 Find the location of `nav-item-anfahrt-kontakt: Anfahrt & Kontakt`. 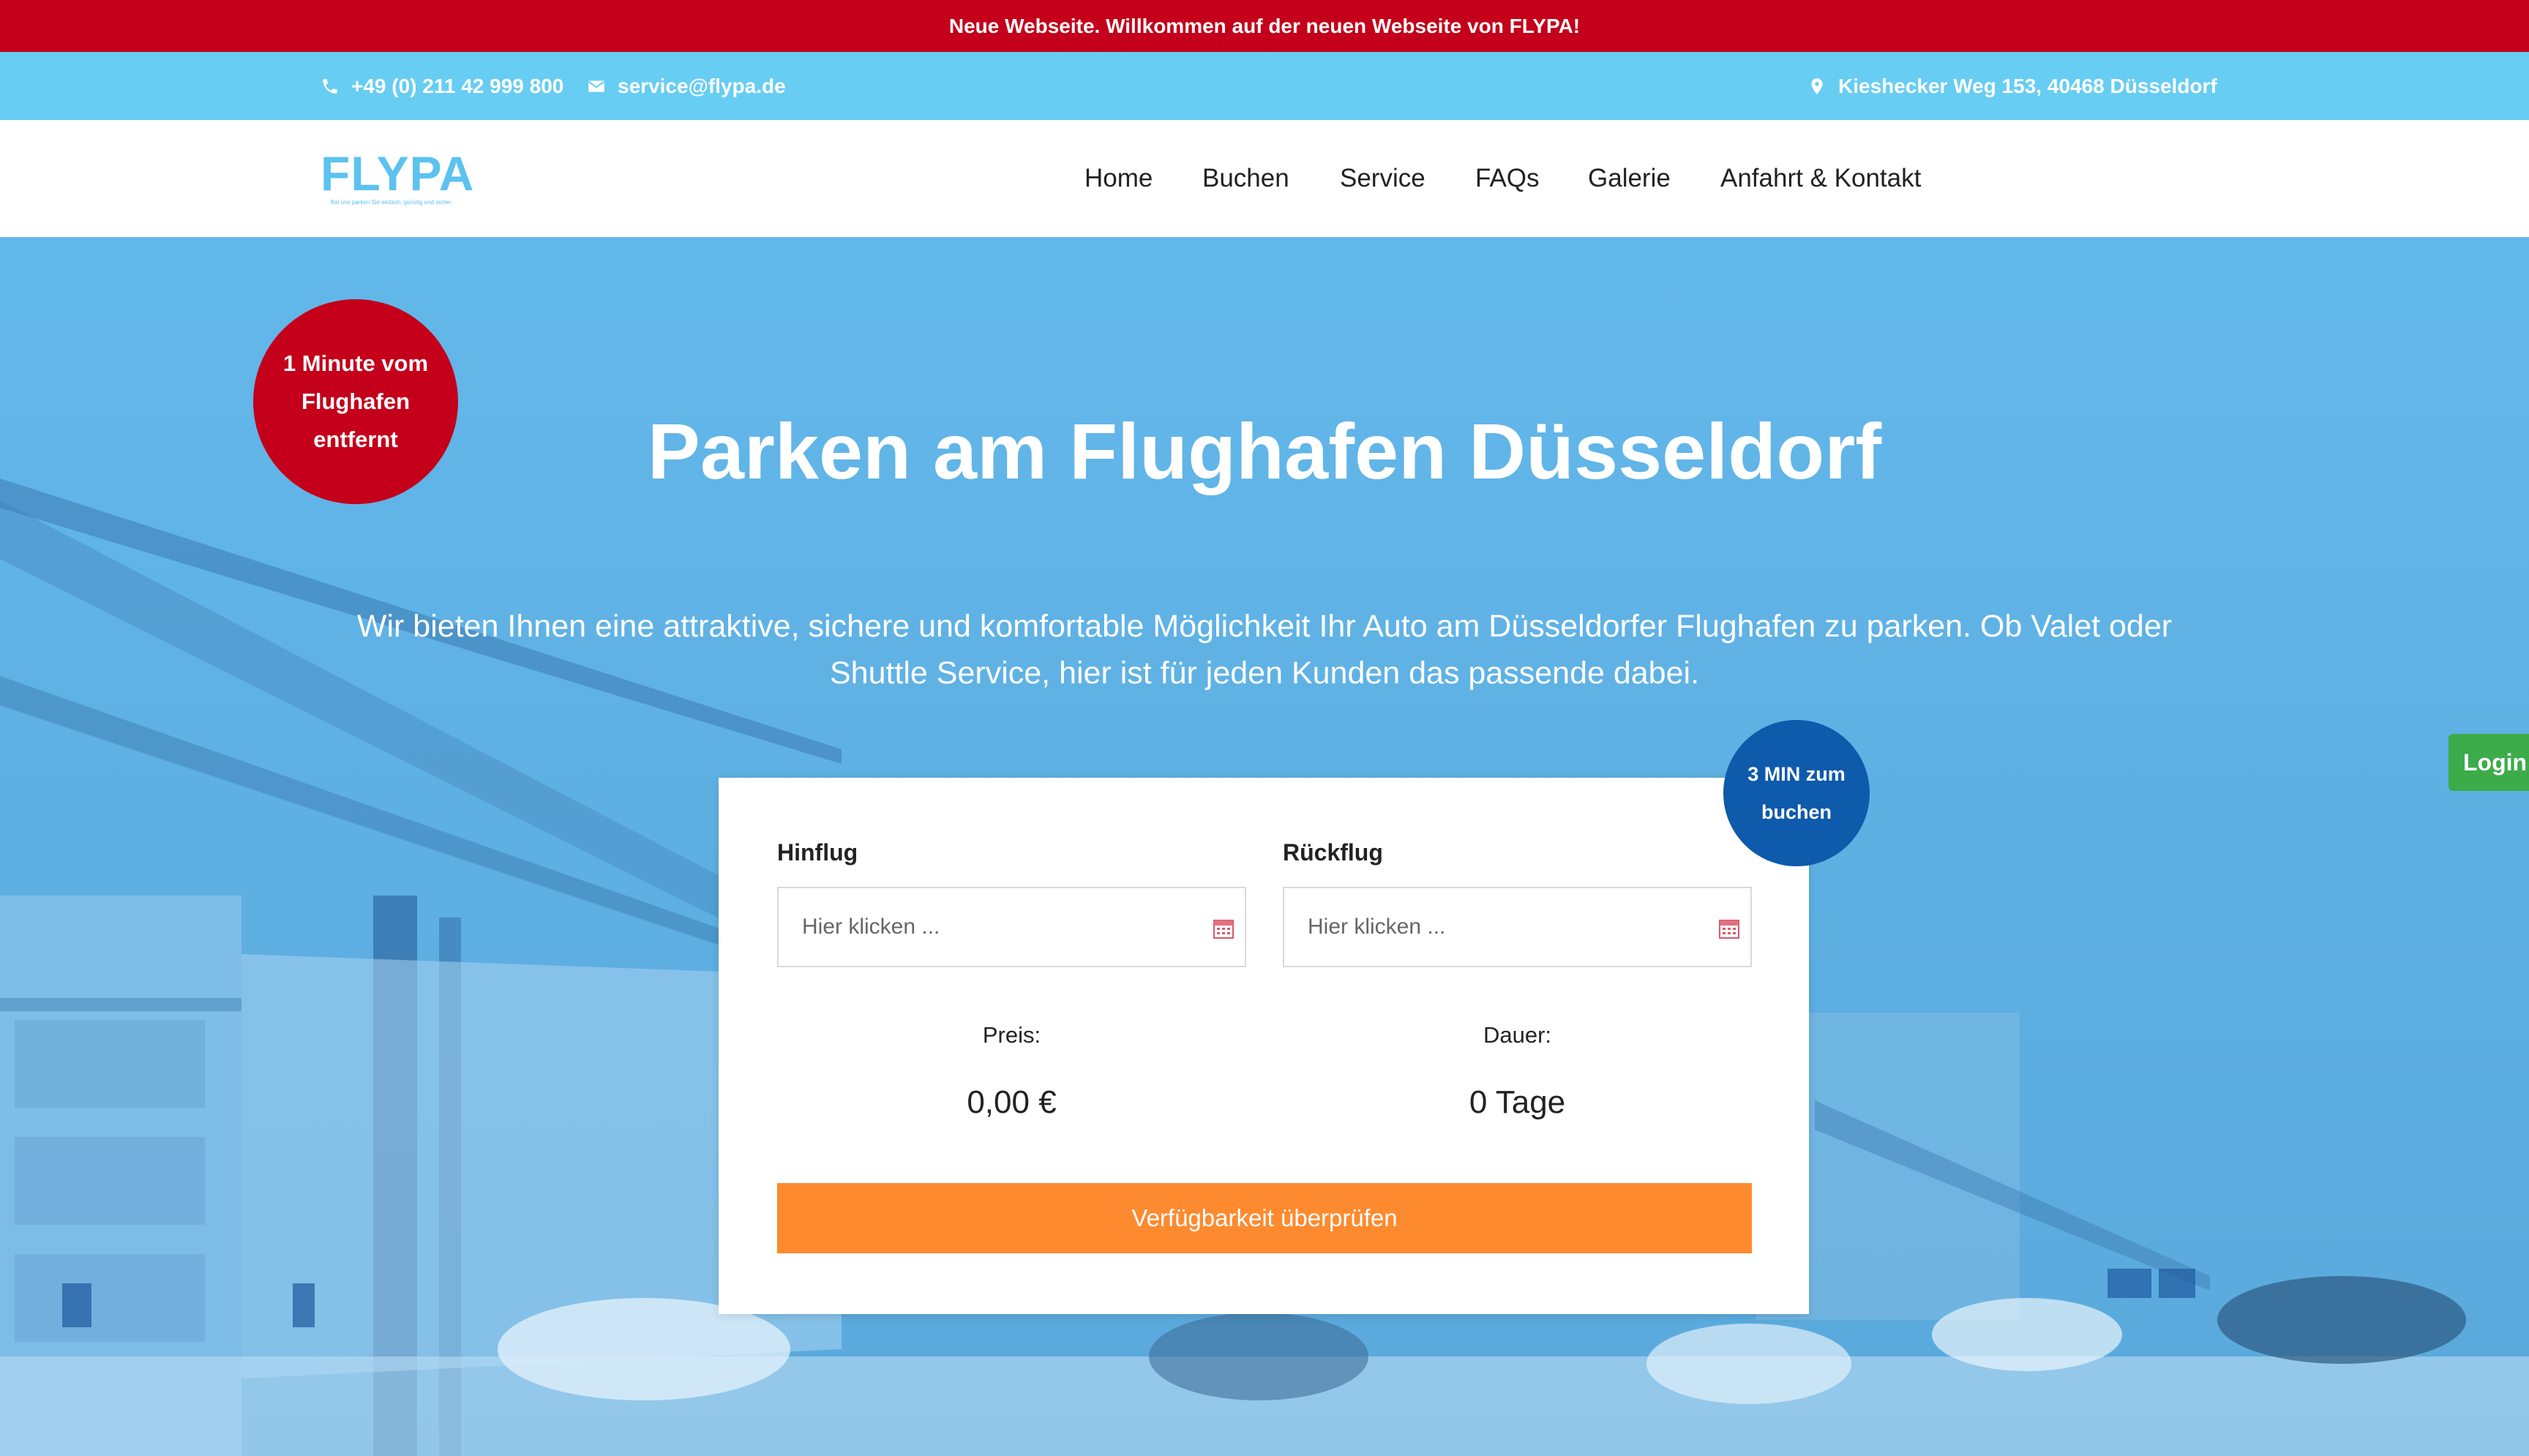

nav-item-anfahrt-kontakt: Anfahrt & Kontakt is located at coordinates (1821, 178).